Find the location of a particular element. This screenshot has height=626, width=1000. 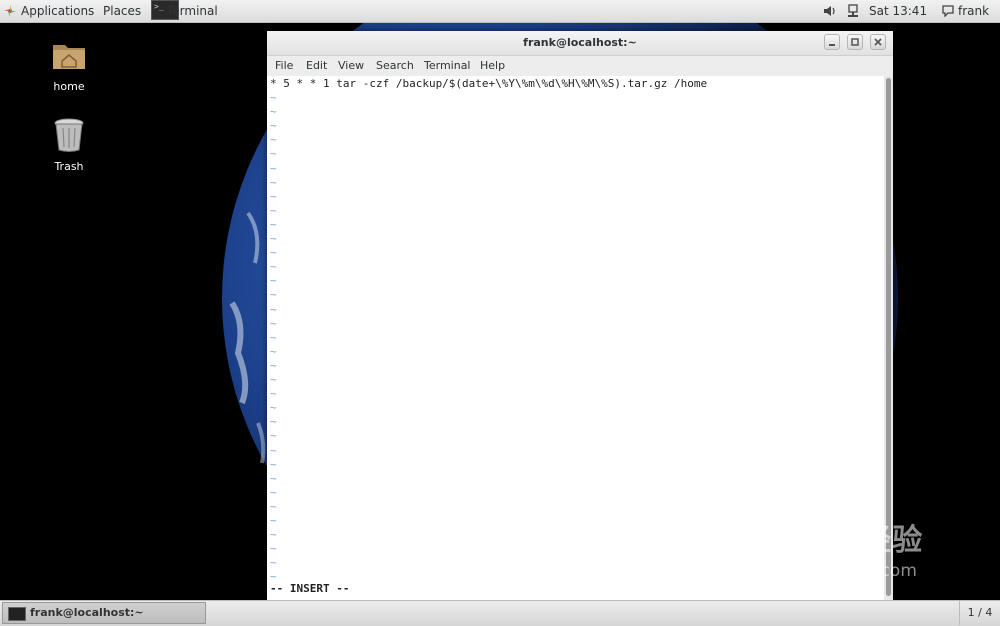

watermark: Baidu经验 jingyan.baidu.com is located at coordinates (841, 548).